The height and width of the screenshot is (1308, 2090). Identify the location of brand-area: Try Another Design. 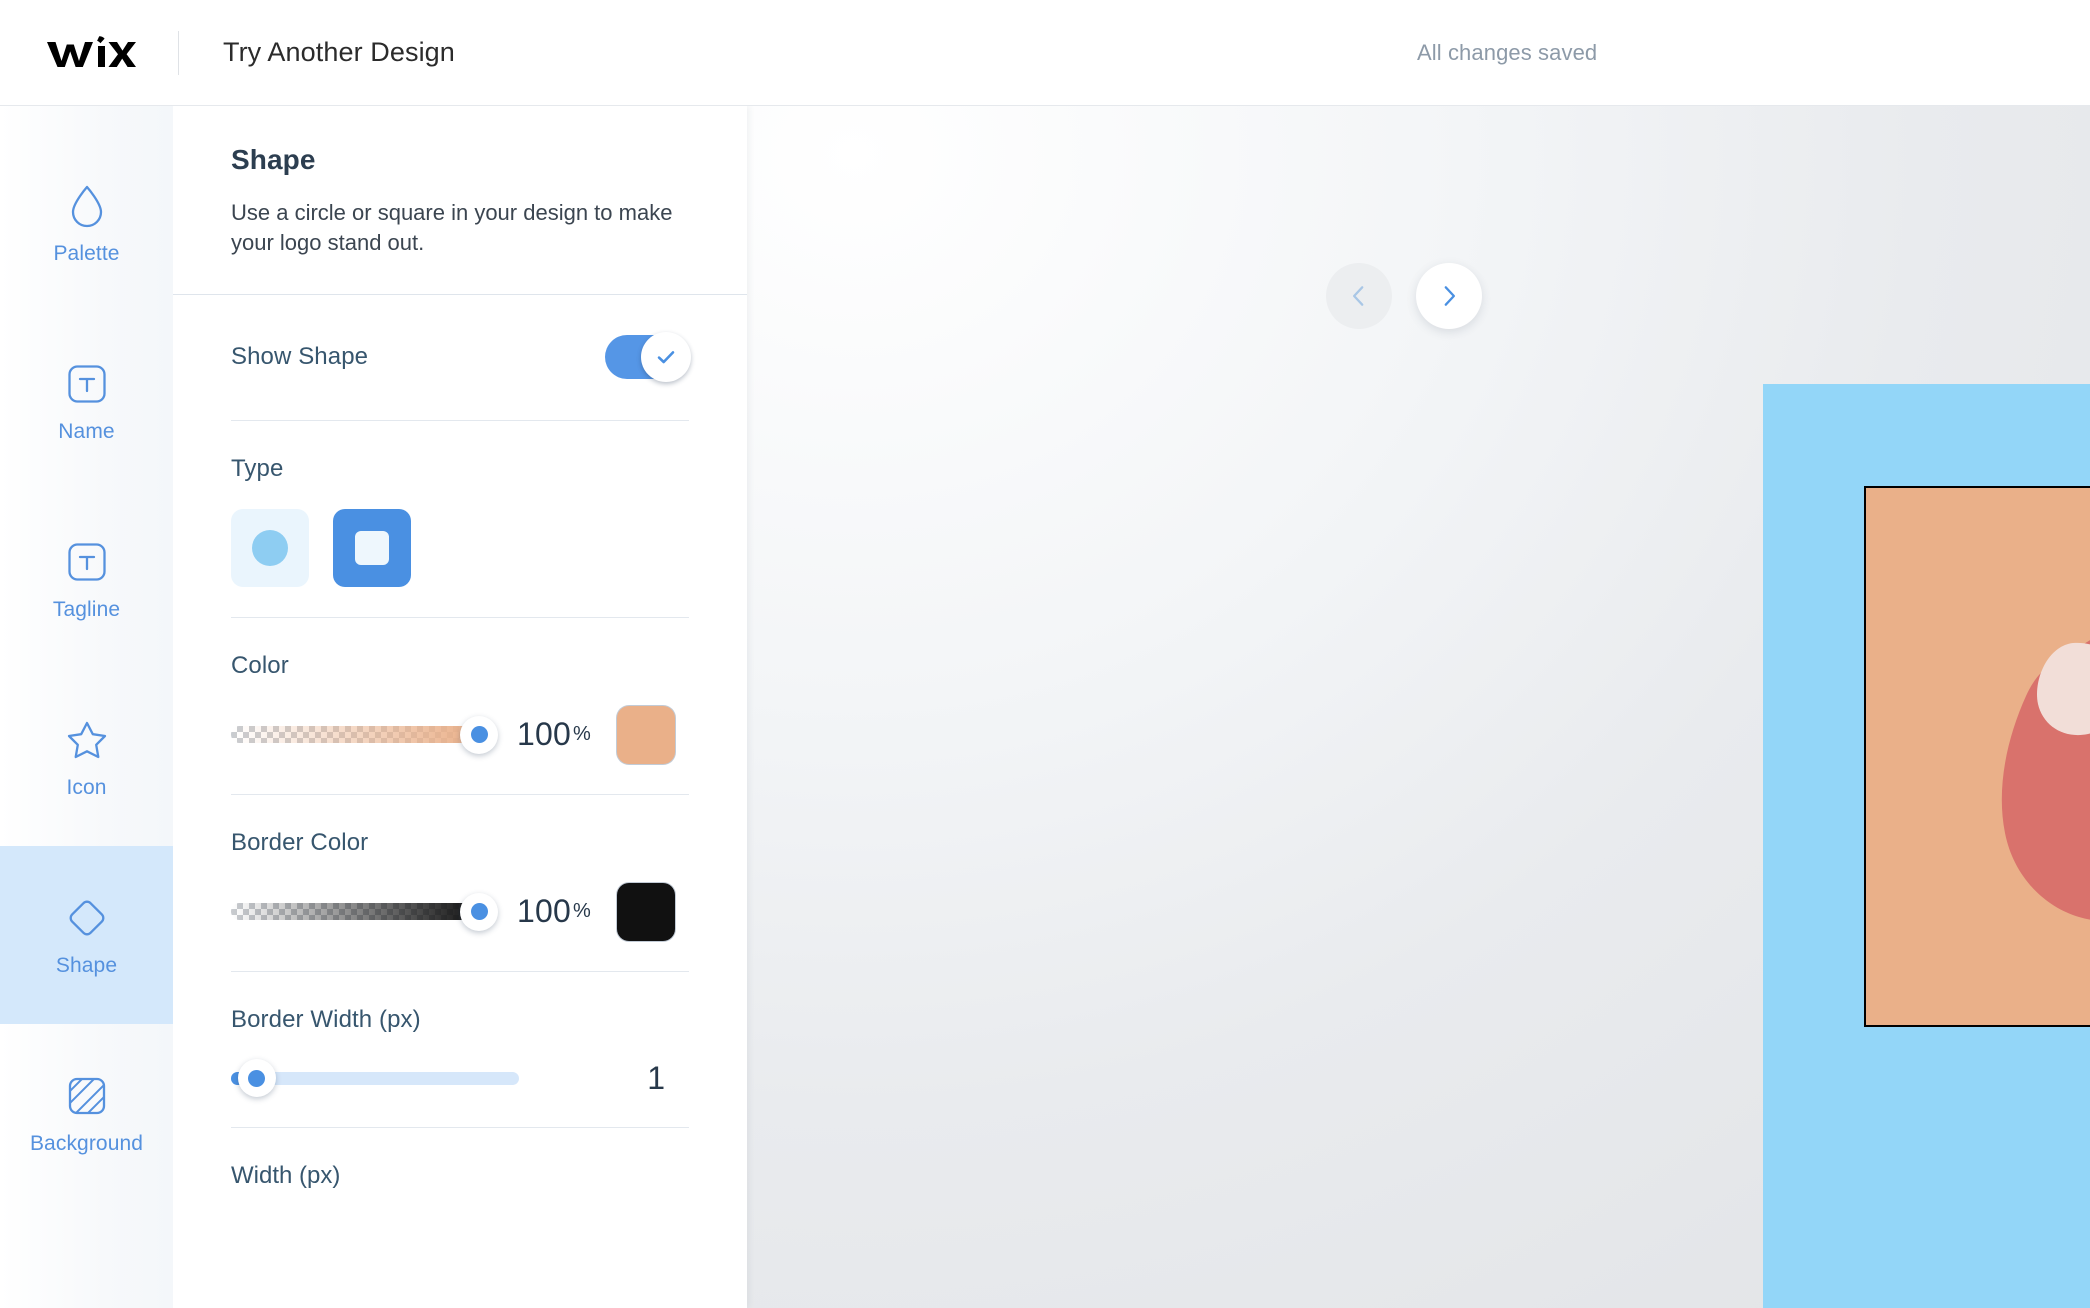
(227, 52).